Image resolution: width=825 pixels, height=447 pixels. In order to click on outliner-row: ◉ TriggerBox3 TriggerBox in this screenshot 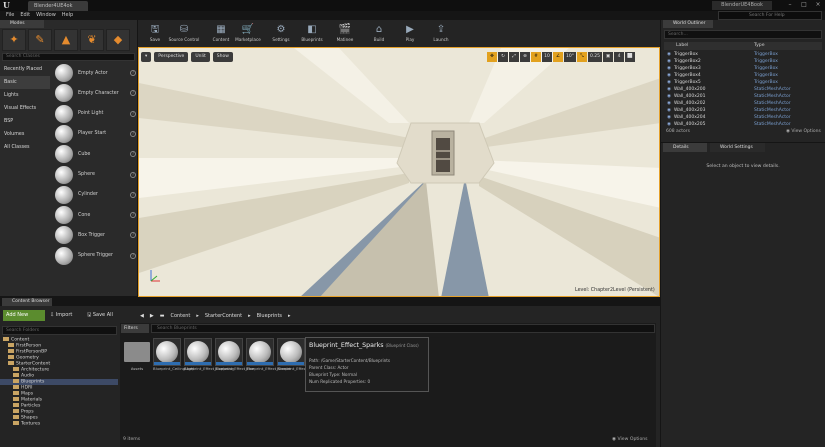, I will do `click(740, 68)`.